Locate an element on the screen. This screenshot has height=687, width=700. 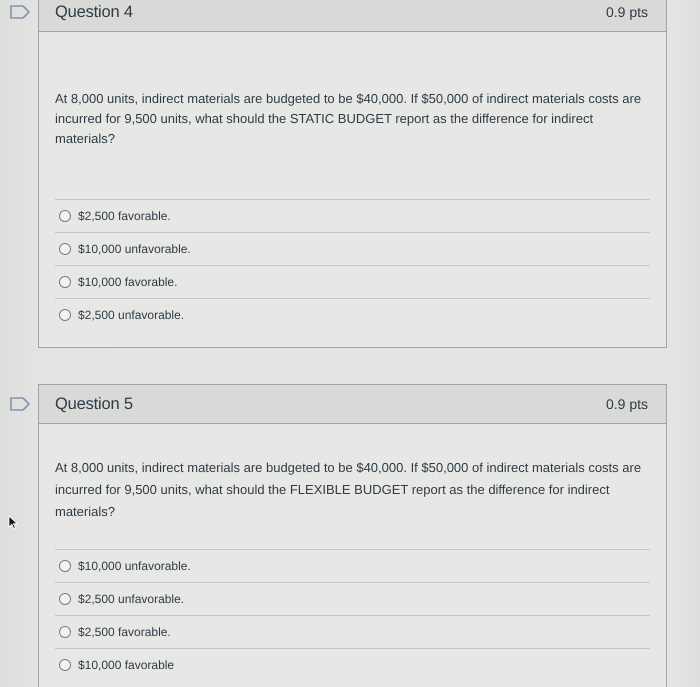
answer-option: $10,000 favorable is located at coordinates (126, 665).